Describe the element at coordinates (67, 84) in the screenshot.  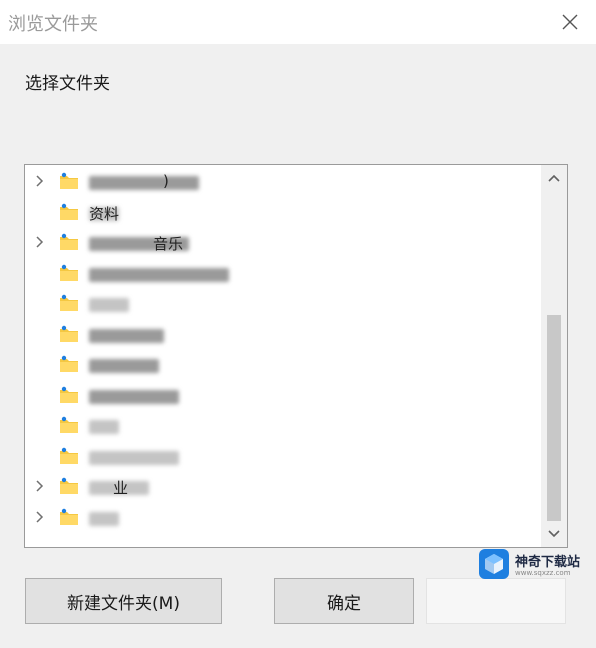
I see `dialog-prompt: 选择文件夹` at that location.